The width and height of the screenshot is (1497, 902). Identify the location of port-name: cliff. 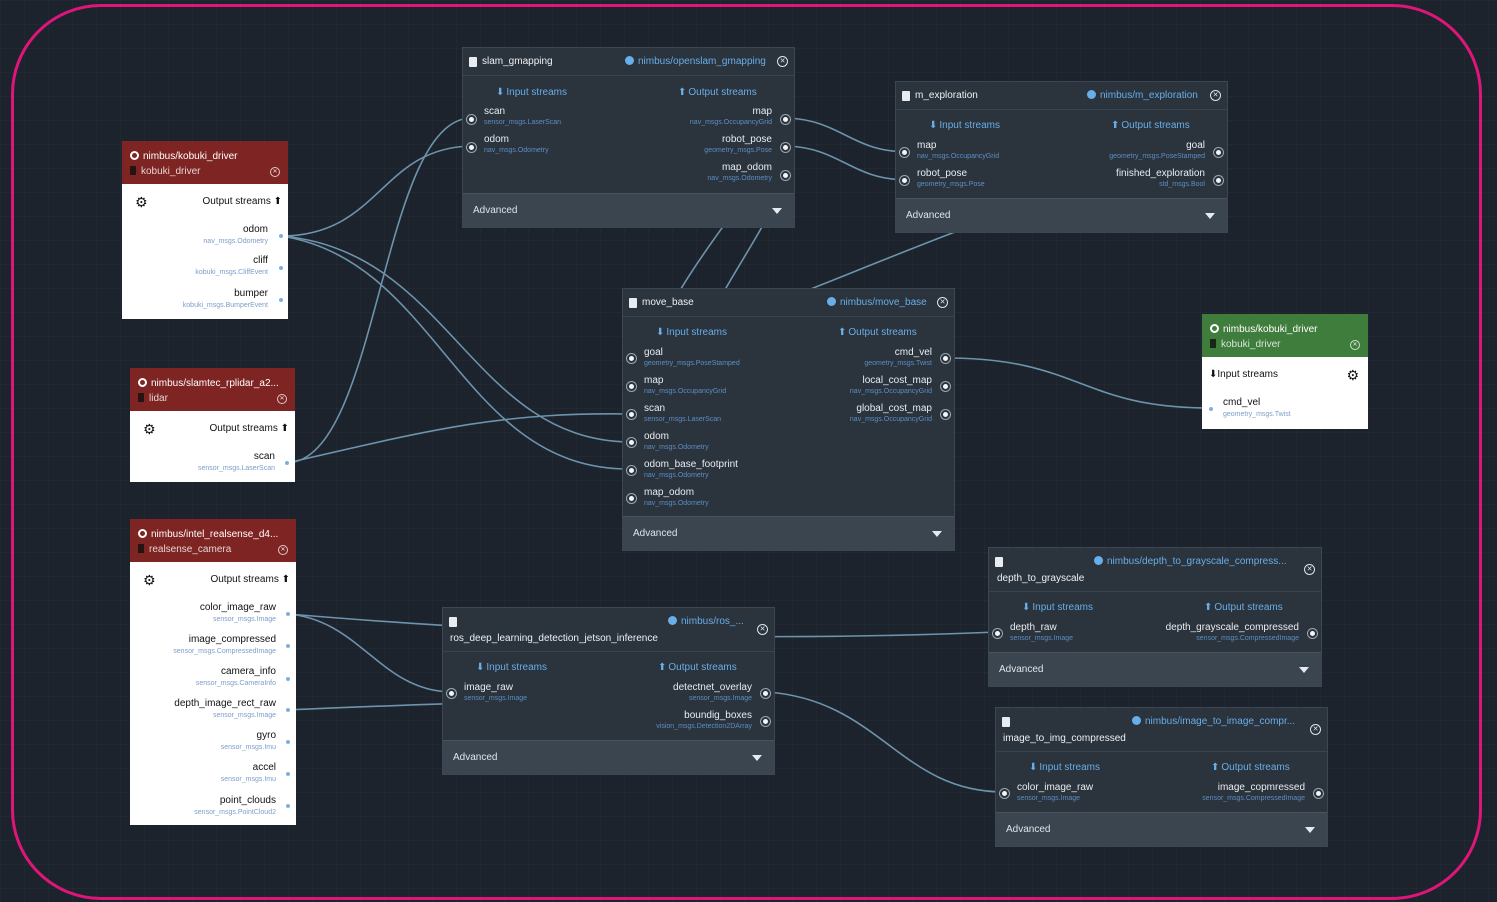
(260, 260).